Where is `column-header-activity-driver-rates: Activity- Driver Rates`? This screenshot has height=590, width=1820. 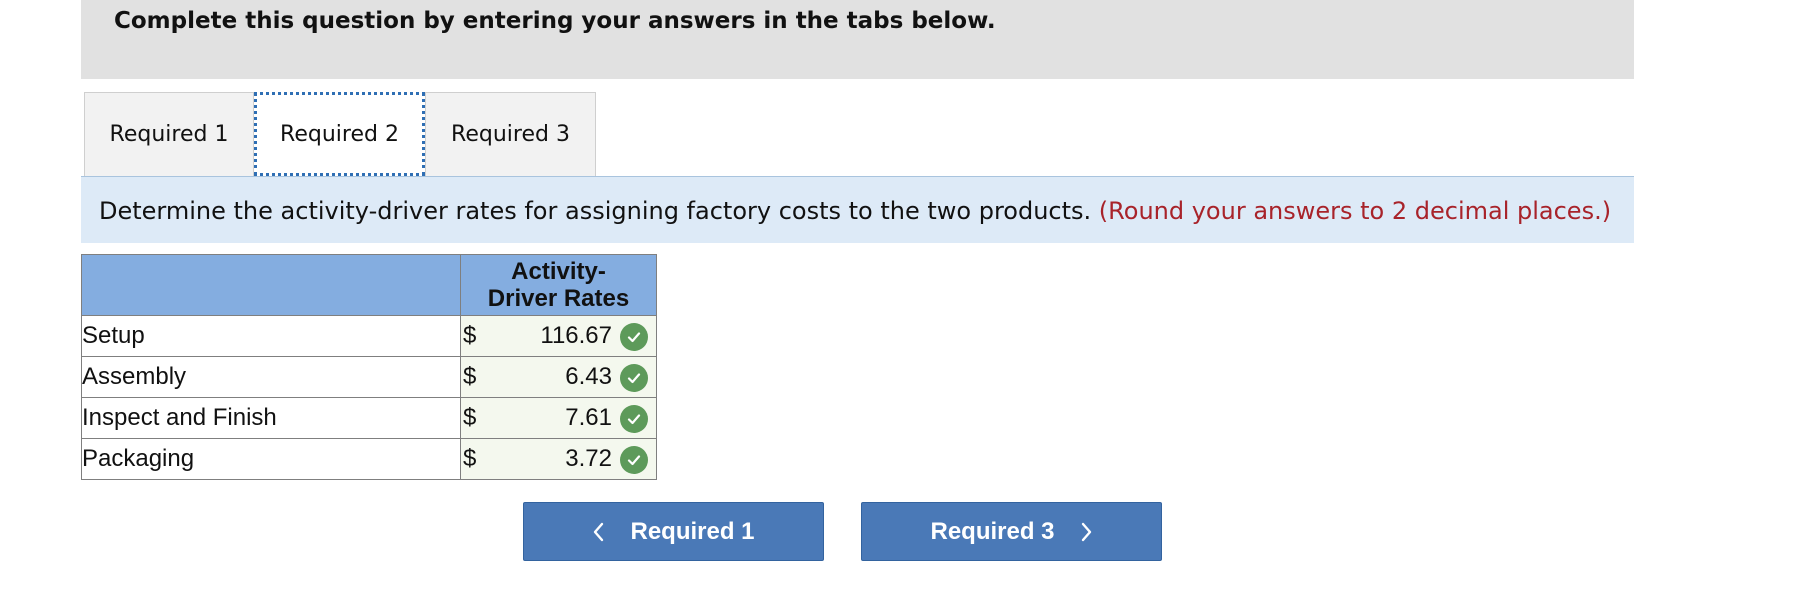
column-header-activity-driver-rates: Activity- Driver Rates is located at coordinates (558, 285).